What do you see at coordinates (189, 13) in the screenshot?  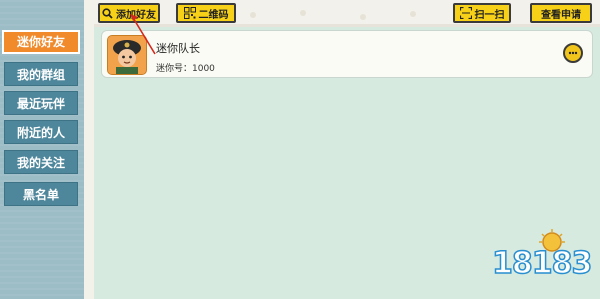 I see `qr-code-icon` at bounding box center [189, 13].